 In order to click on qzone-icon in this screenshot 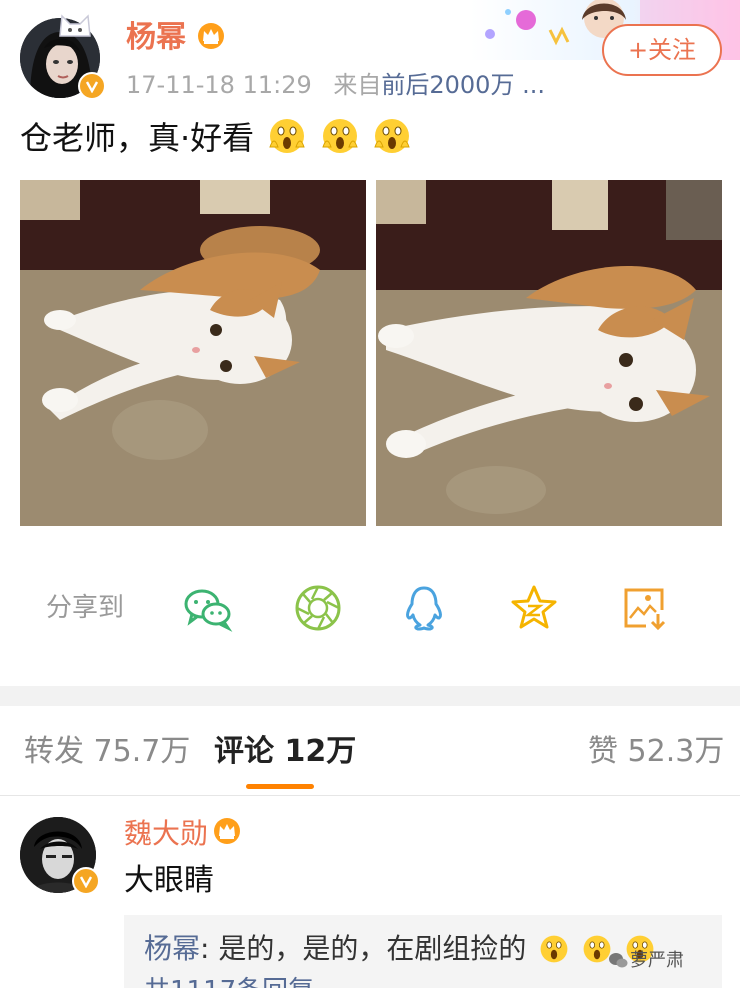, I will do `click(534, 608)`.